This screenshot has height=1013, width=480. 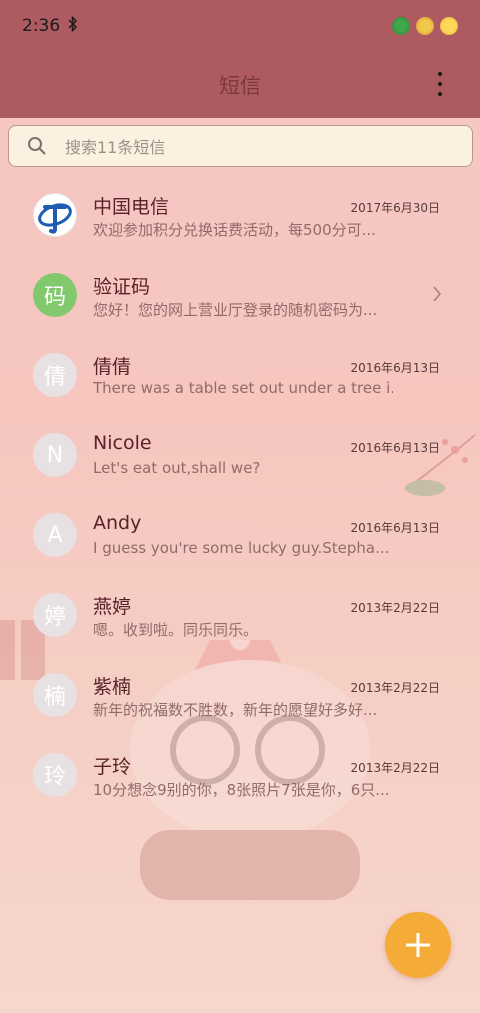 What do you see at coordinates (240, 59) in the screenshot?
I see `app-header: 2:36 短信` at bounding box center [240, 59].